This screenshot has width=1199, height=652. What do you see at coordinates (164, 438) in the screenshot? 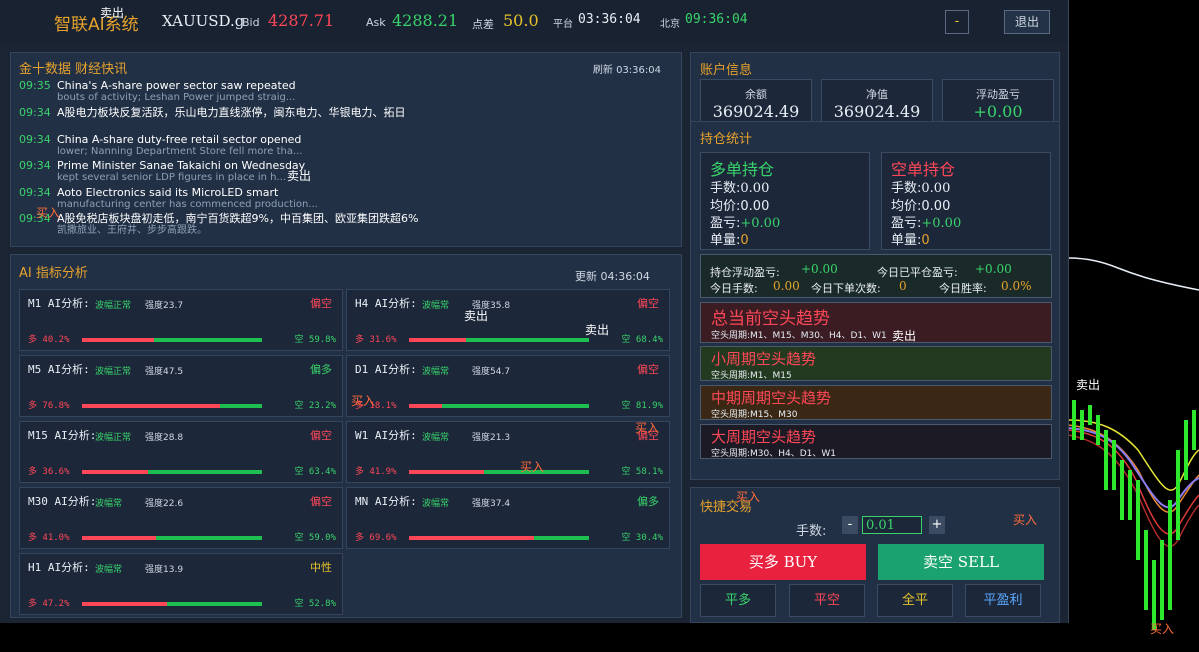
I see `ai-box-strength: 强度28.8` at bounding box center [164, 438].